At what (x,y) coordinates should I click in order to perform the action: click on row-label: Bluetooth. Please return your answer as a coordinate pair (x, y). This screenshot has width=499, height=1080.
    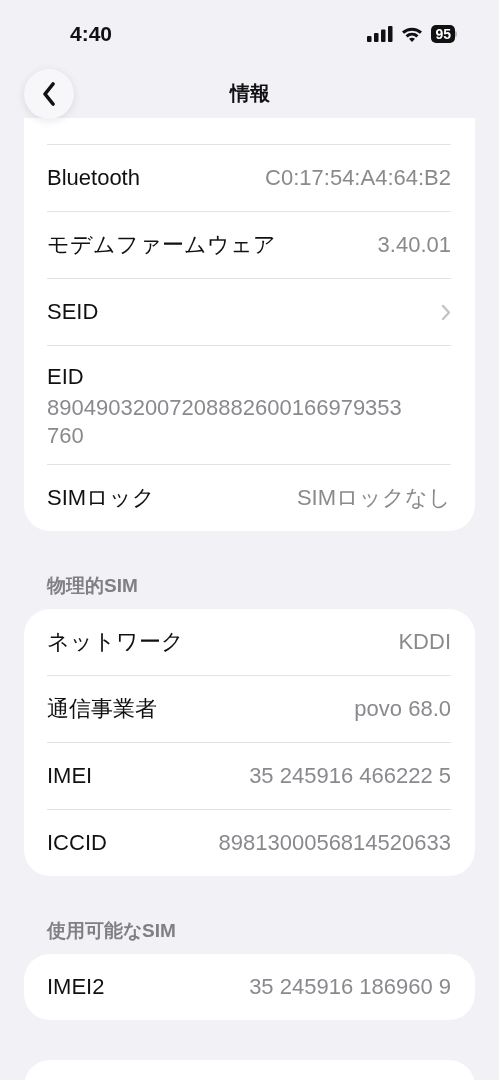
    Looking at the image, I should click on (93, 178).